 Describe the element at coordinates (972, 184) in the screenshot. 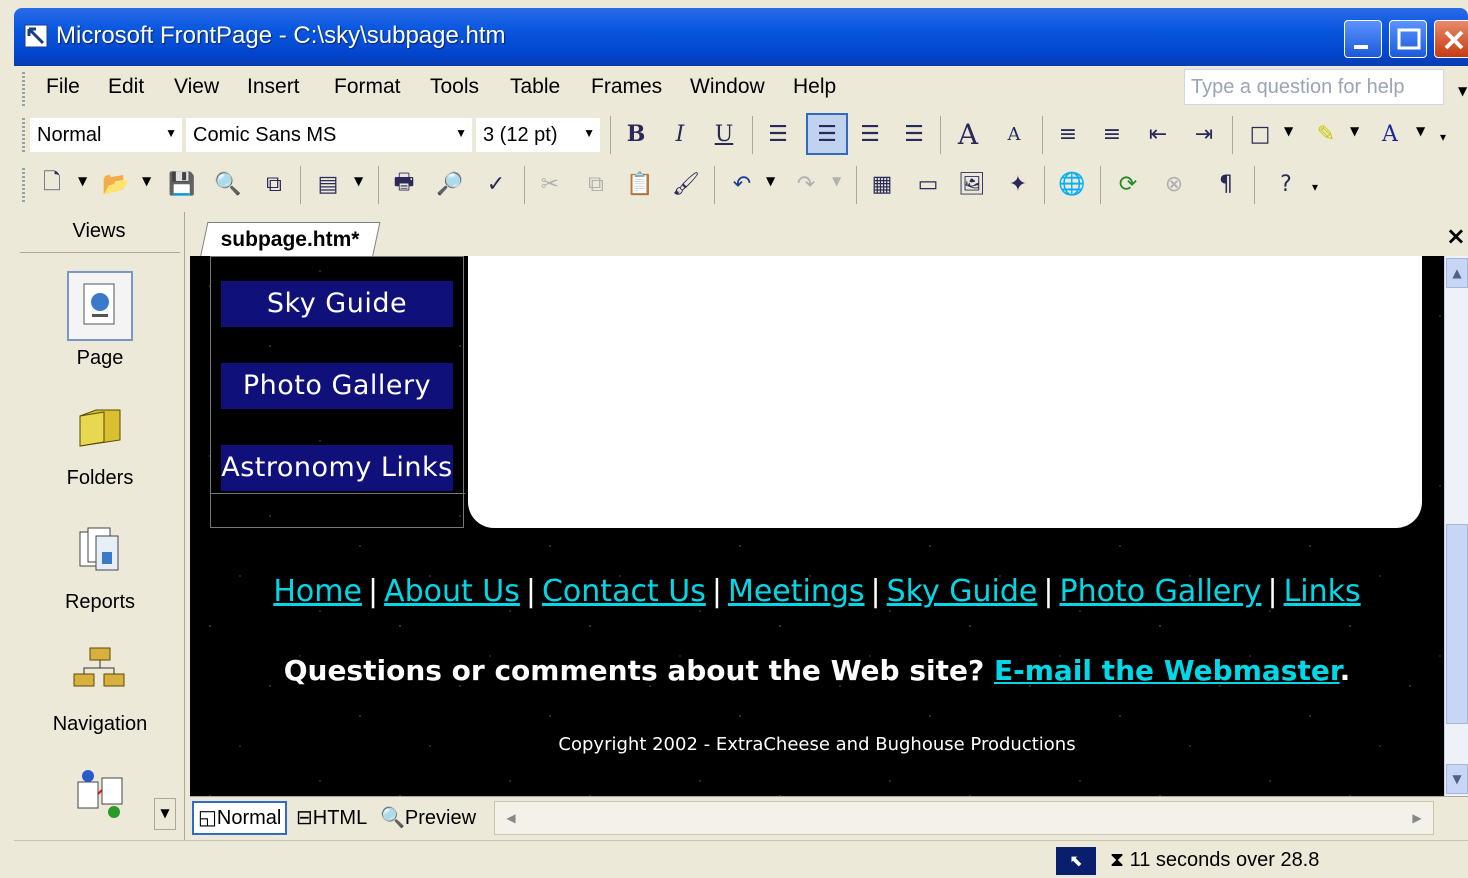

I see `insert-picture-icon: 🖼` at that location.